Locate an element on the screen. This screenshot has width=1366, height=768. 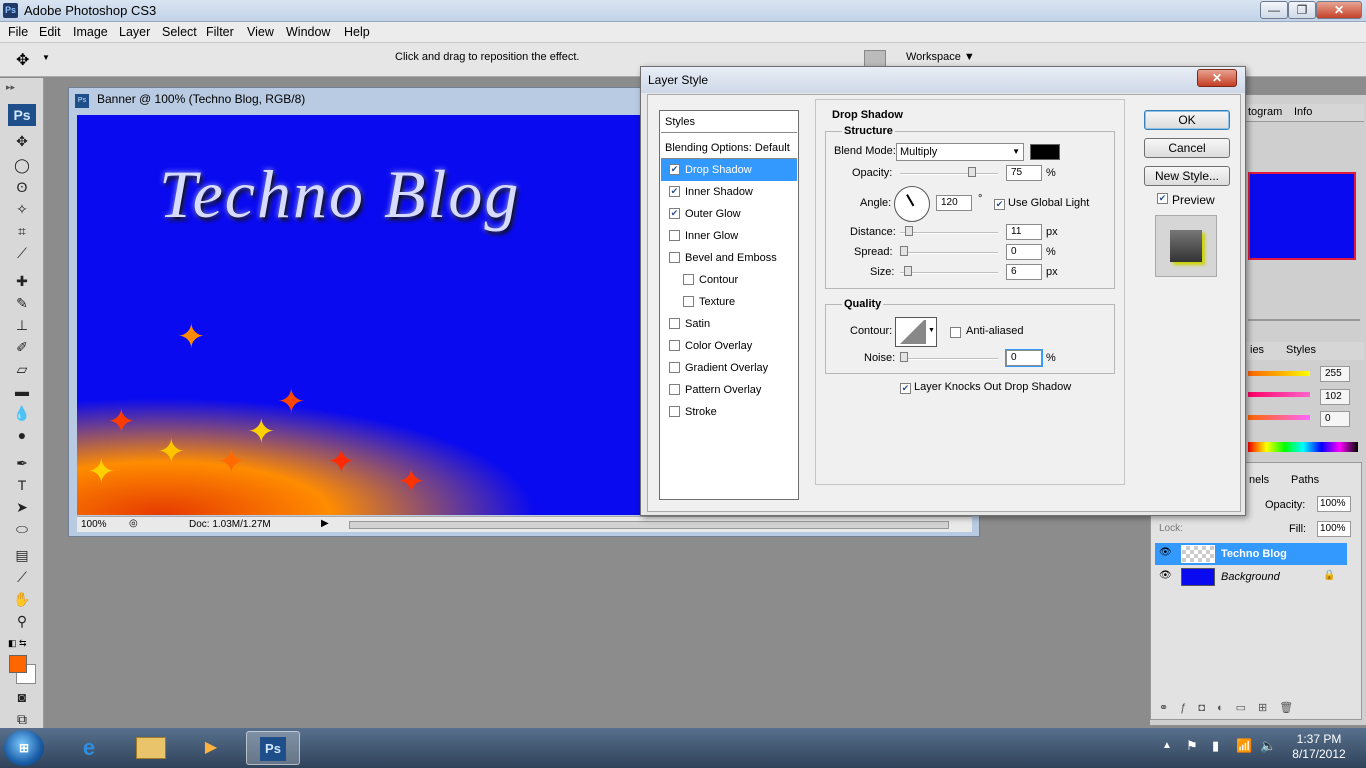
style-item-inner-glow: Inner Glow is located at coordinates (729, 236).